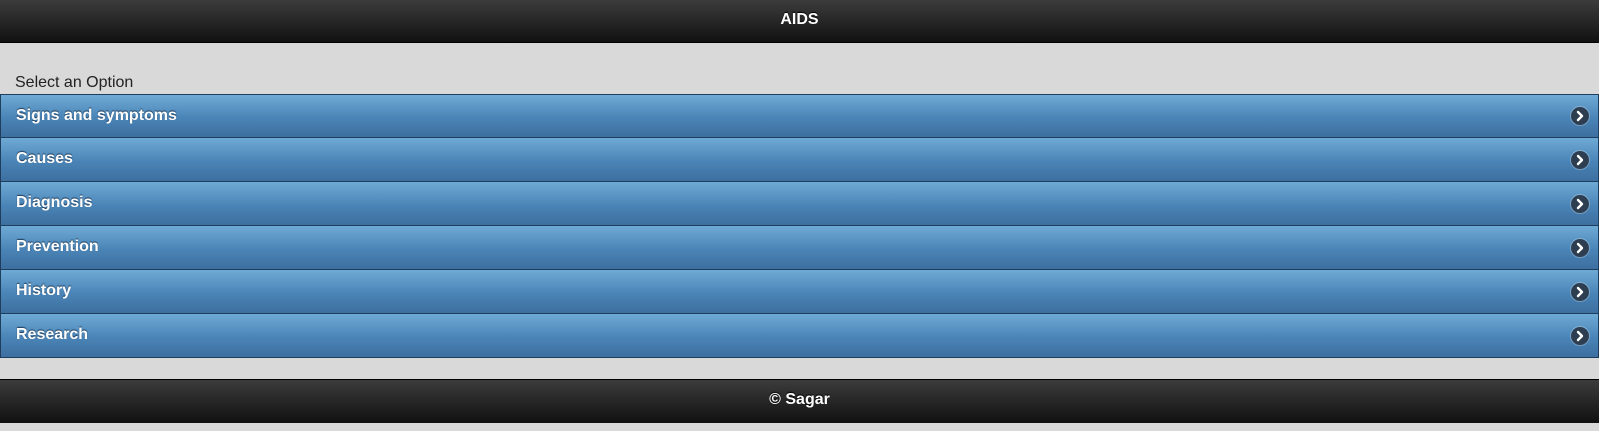 This screenshot has width=1599, height=431. I want to click on menu-item-history: History, so click(799, 291).